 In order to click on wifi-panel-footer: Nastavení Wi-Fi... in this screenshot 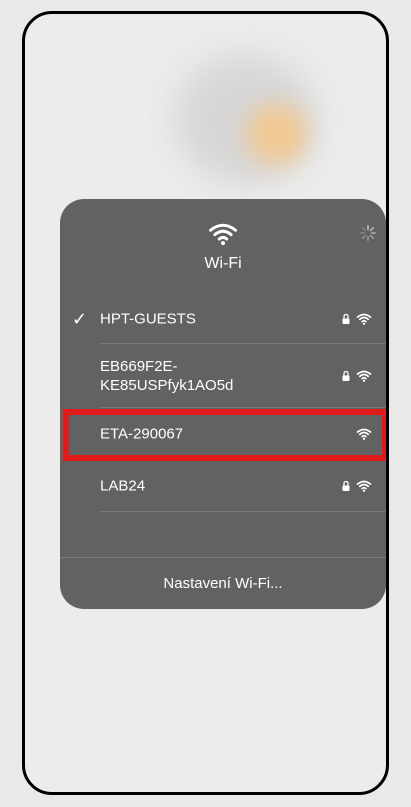, I will do `click(223, 583)`.